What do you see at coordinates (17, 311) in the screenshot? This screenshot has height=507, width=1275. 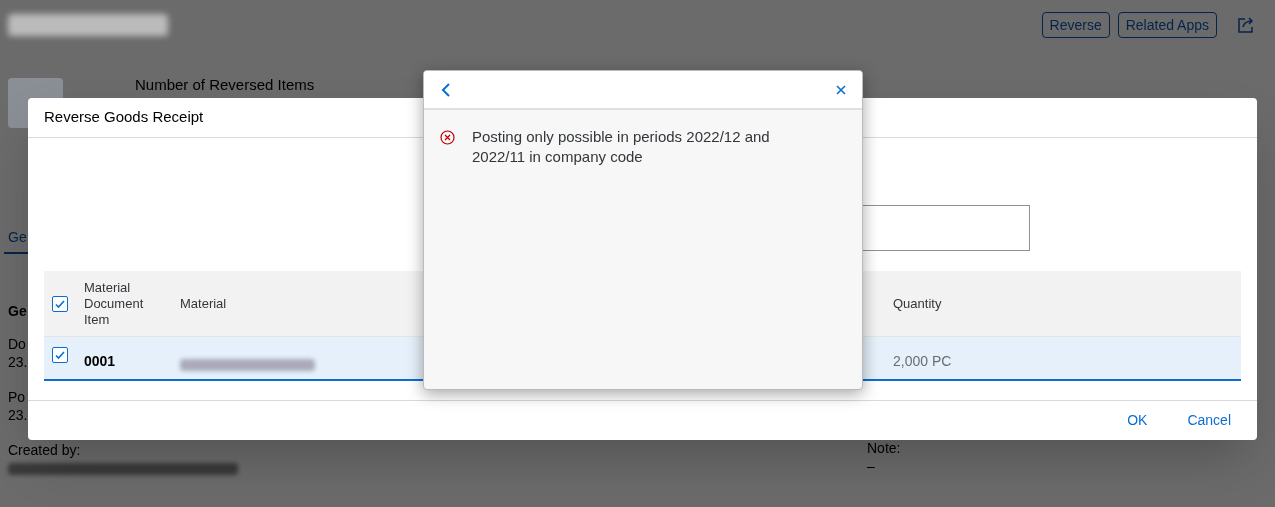 I see `section-title: Ge` at bounding box center [17, 311].